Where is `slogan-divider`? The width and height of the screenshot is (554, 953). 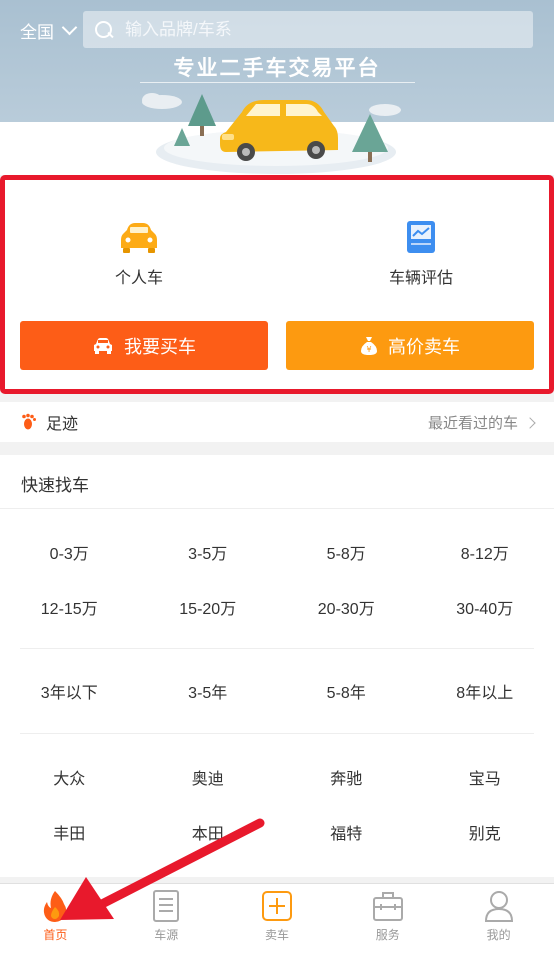
slogan-divider is located at coordinates (277, 82).